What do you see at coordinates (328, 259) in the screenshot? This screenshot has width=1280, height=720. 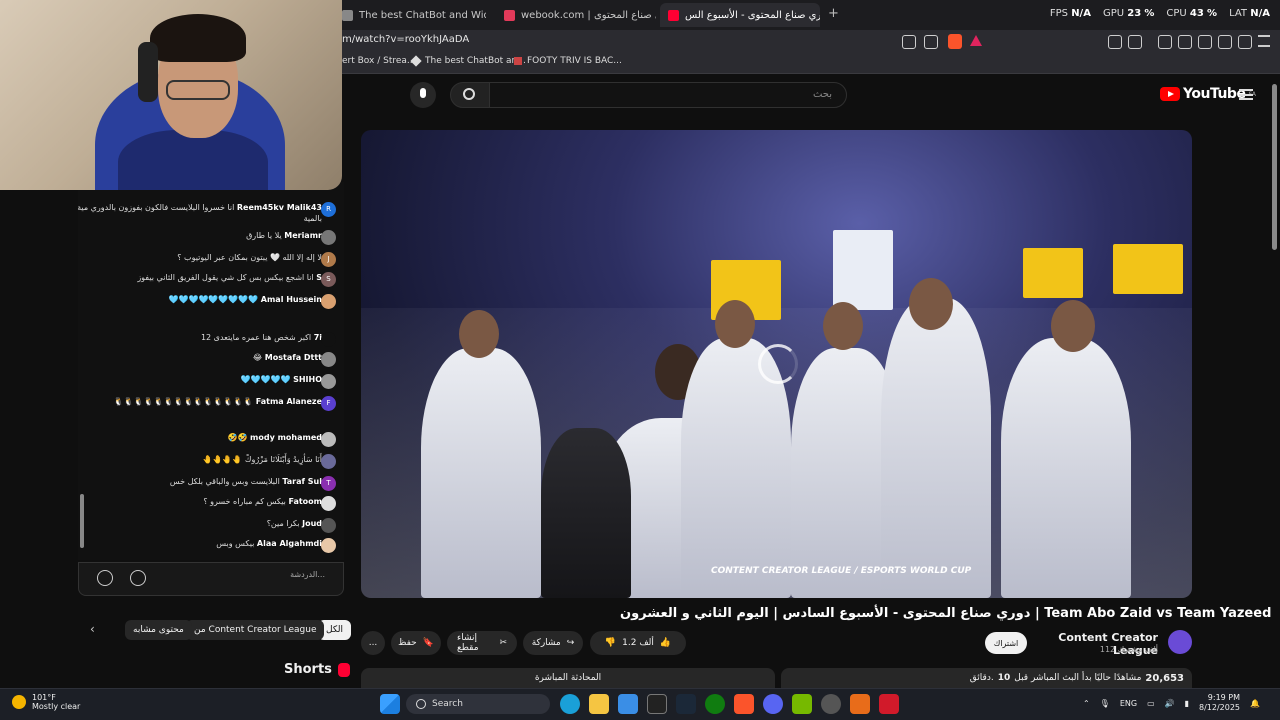 I see `chat-avatar: J` at bounding box center [328, 259].